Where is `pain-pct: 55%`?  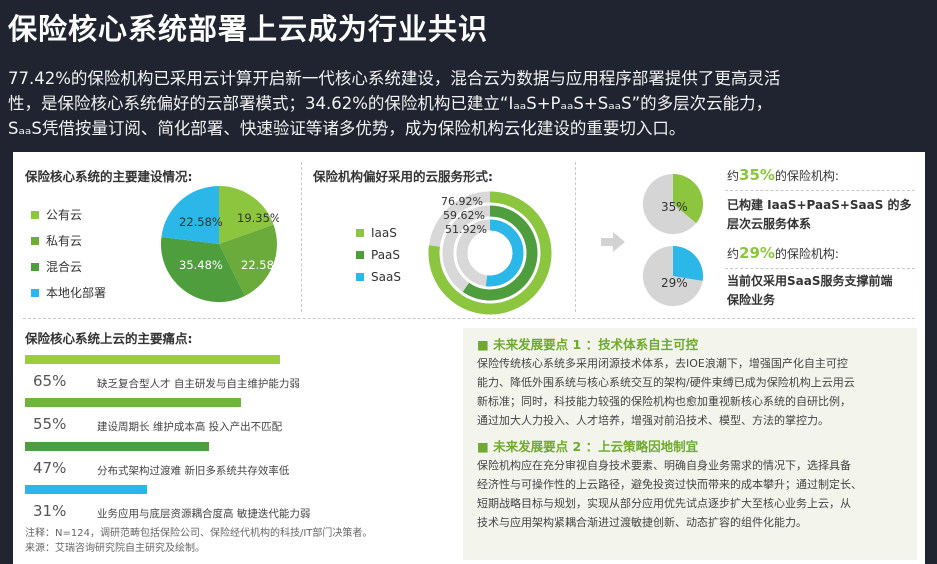 pain-pct: 55% is located at coordinates (50, 424).